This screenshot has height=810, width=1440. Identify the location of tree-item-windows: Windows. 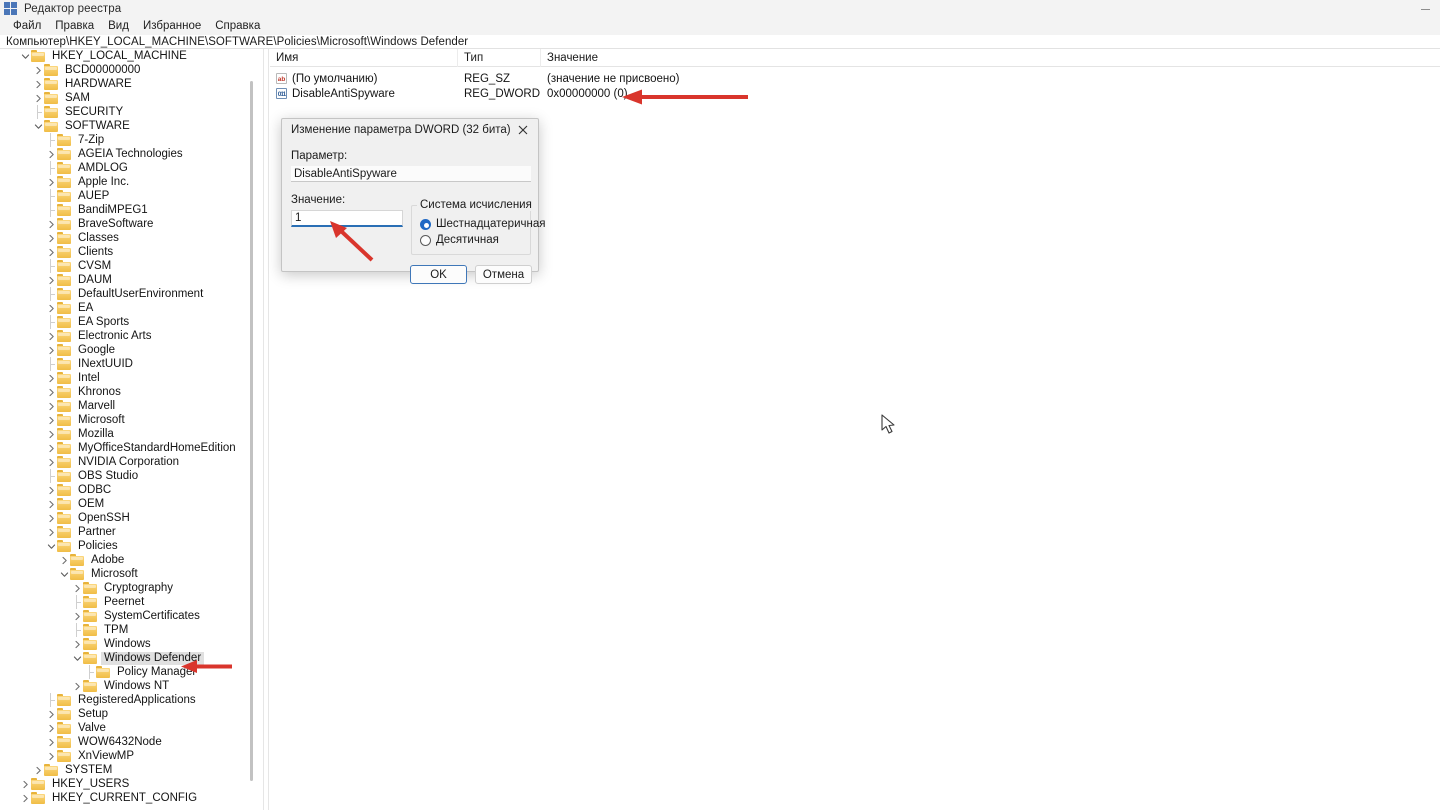
(126, 644).